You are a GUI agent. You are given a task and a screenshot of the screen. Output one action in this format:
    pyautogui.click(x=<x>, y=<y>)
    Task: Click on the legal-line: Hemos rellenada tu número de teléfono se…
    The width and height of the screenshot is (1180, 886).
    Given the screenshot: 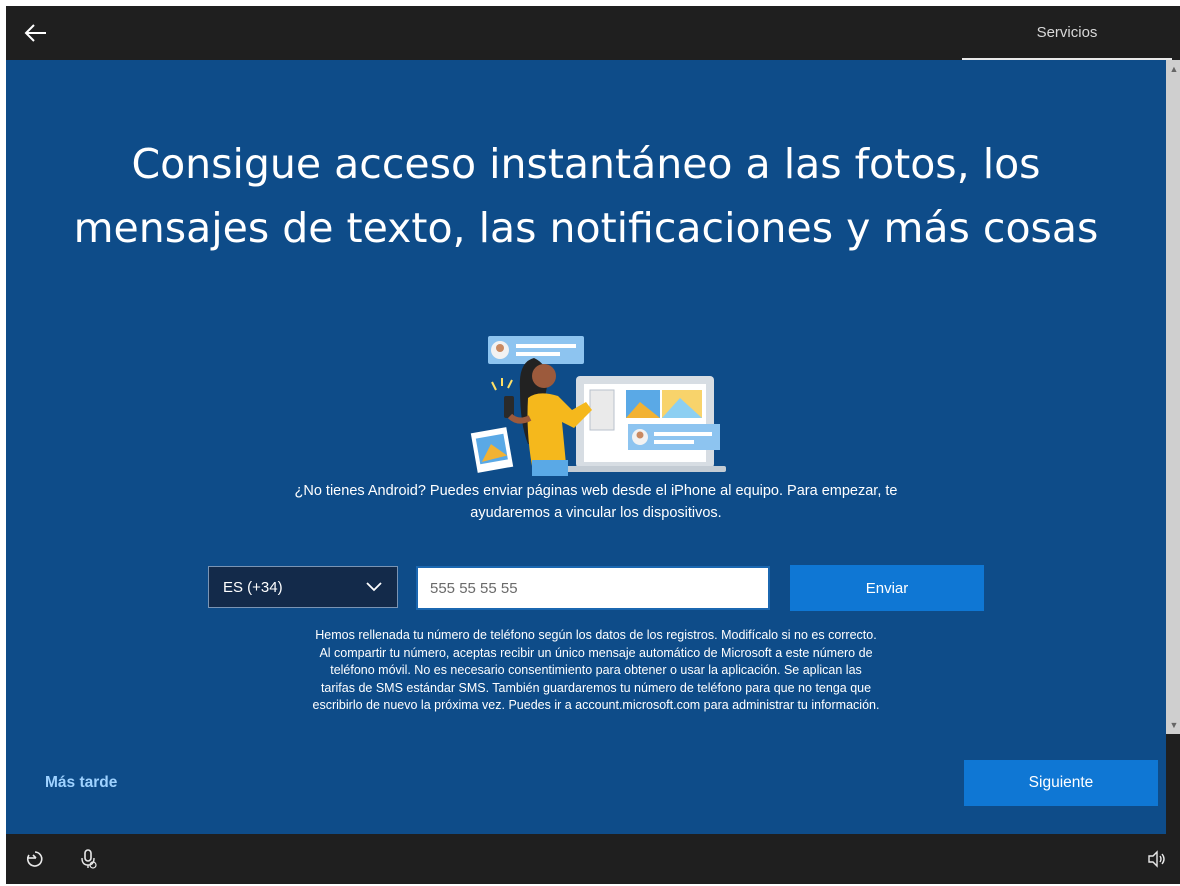 What is the action you would take?
    pyautogui.click(x=596, y=635)
    